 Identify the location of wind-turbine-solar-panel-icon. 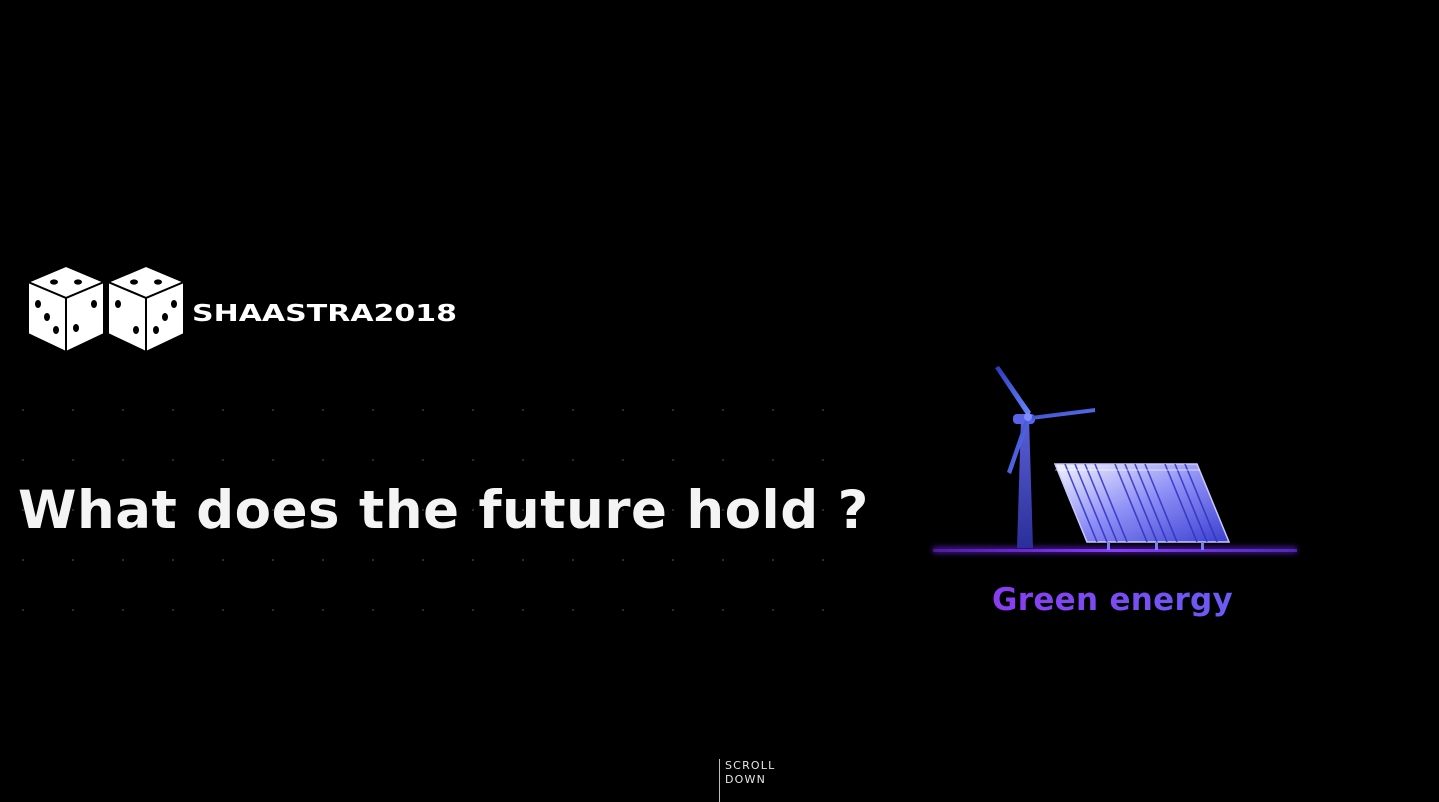
(1115, 459).